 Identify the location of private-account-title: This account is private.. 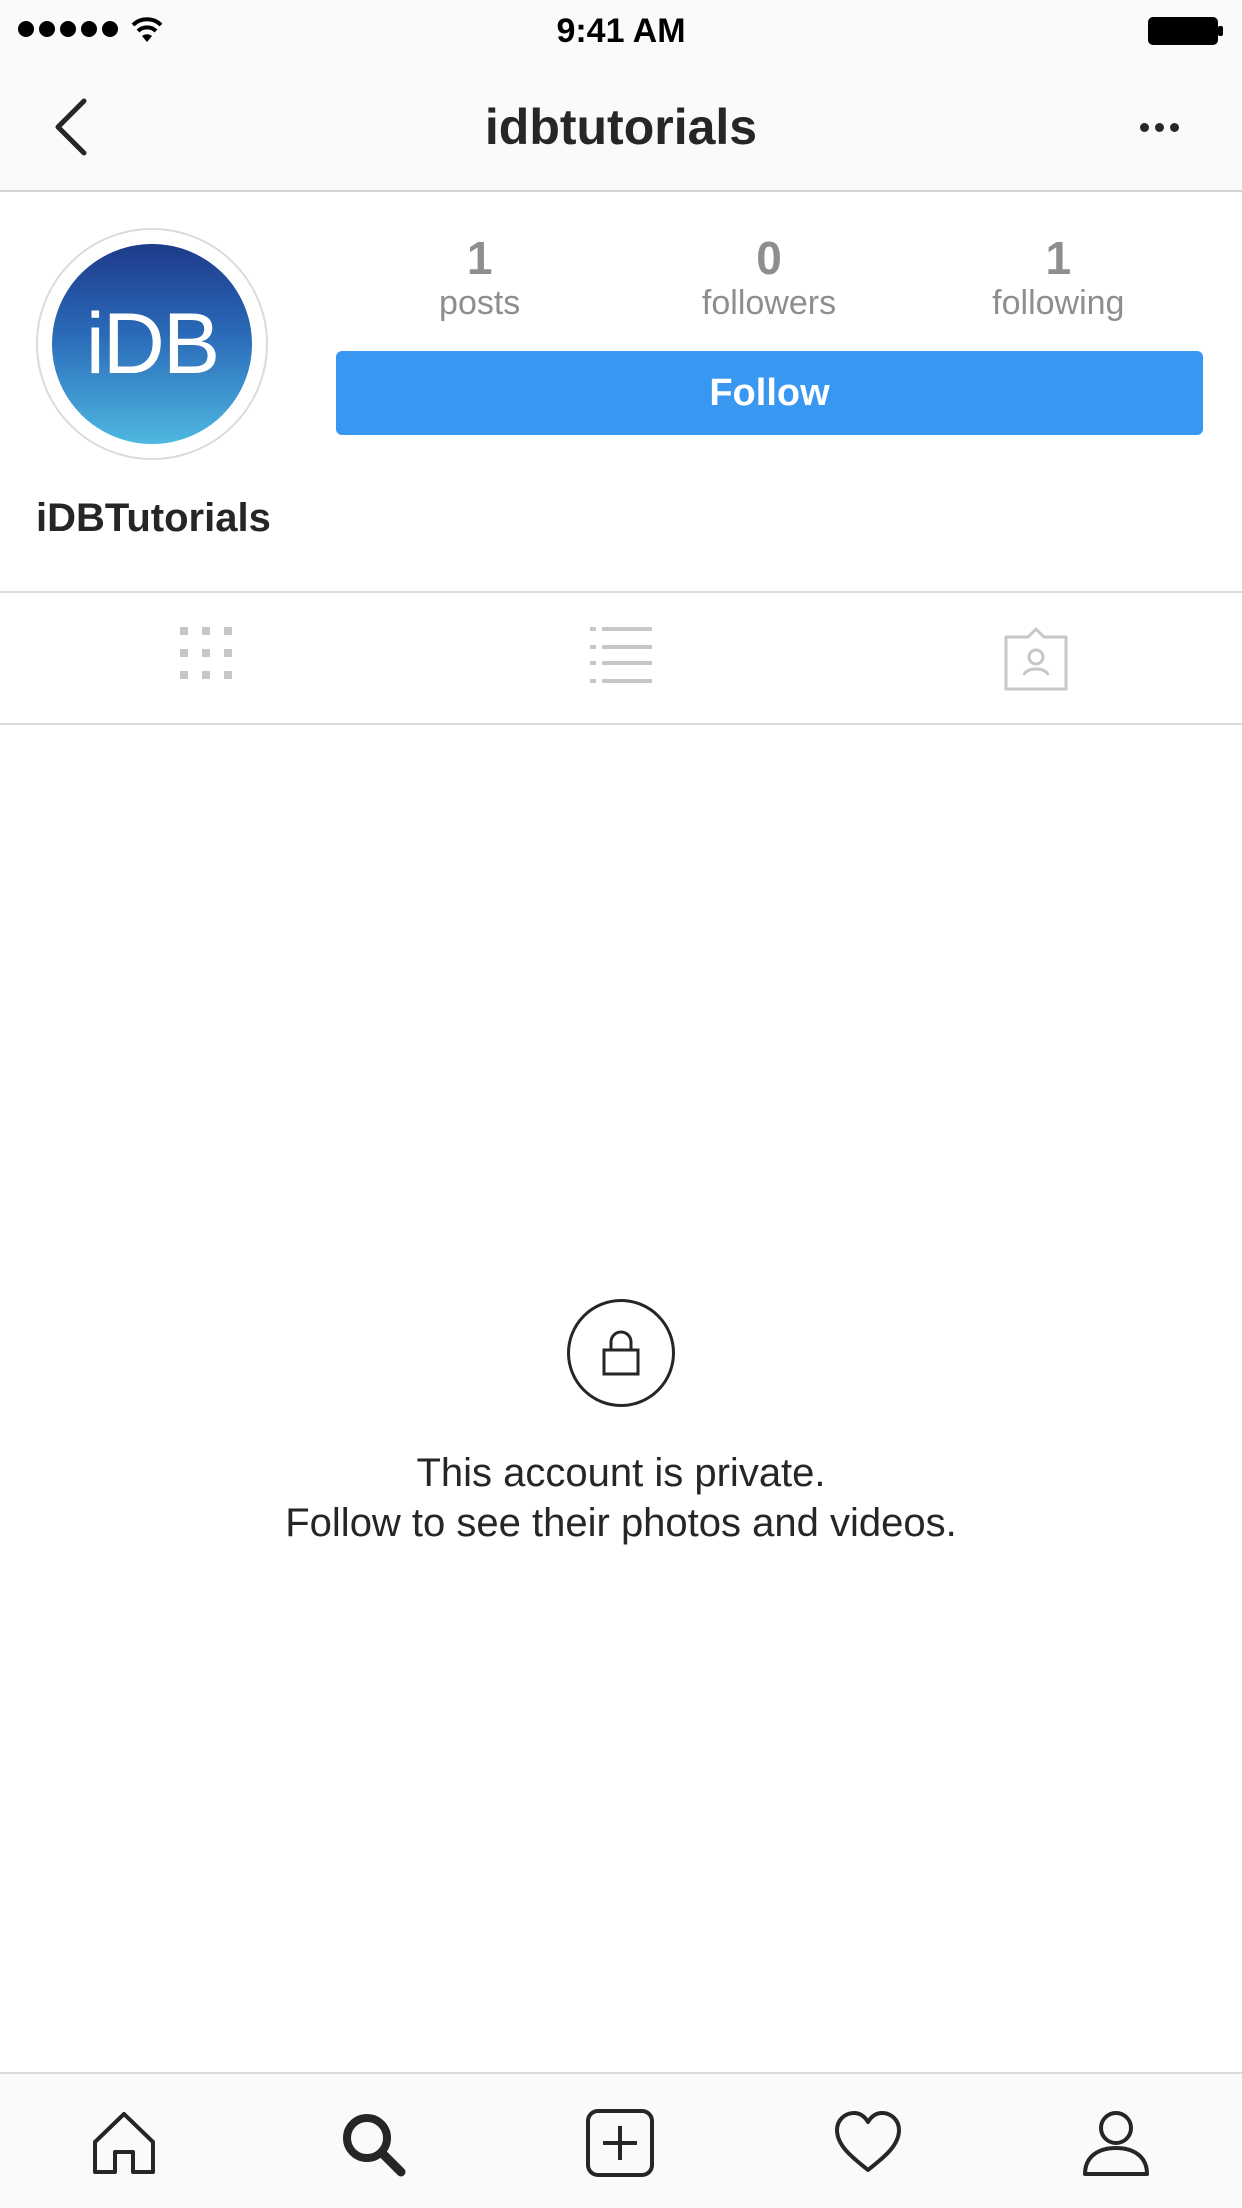
(621, 1473).